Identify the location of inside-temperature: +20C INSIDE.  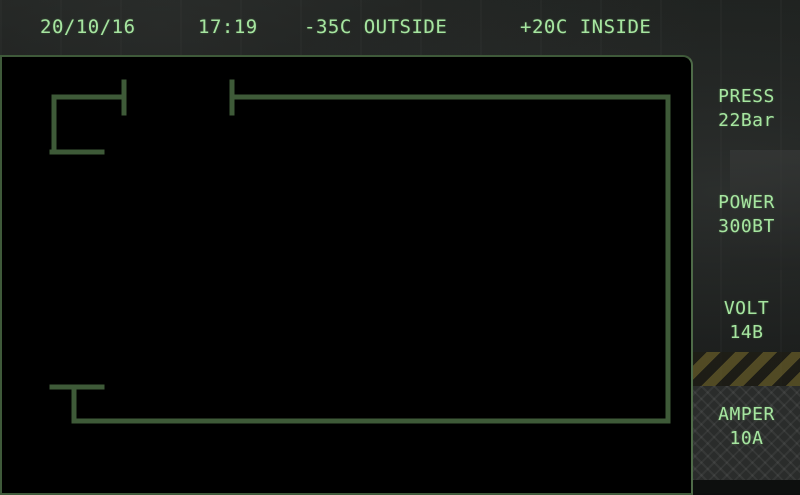
(586, 27).